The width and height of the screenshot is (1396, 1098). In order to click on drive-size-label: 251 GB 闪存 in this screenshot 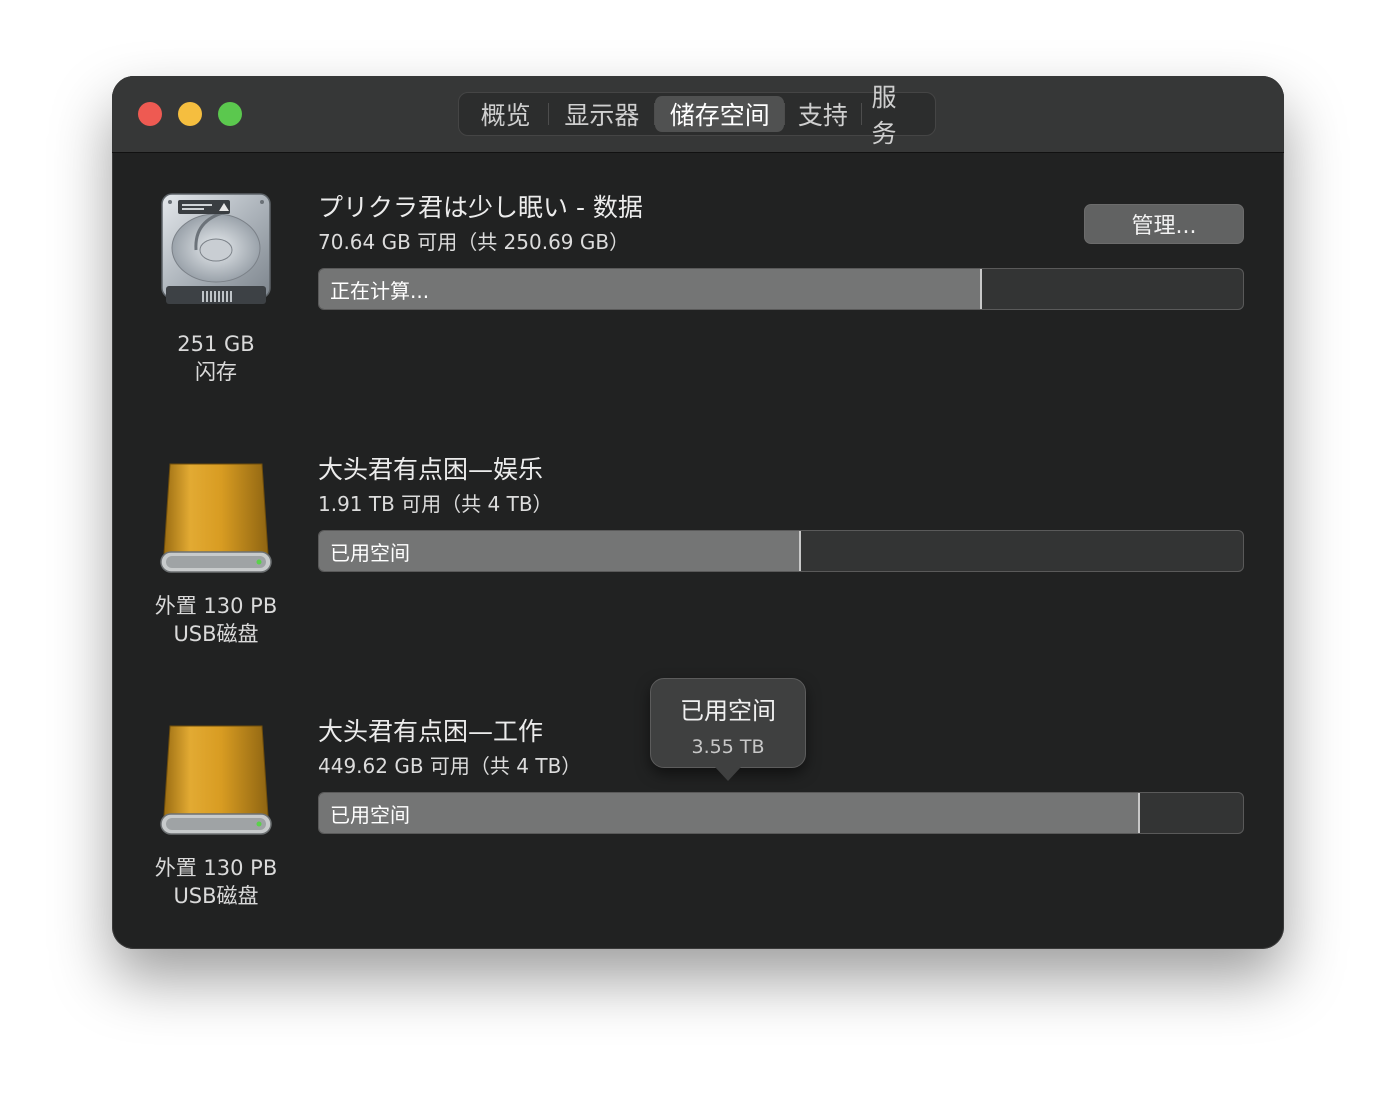, I will do `click(216, 358)`.